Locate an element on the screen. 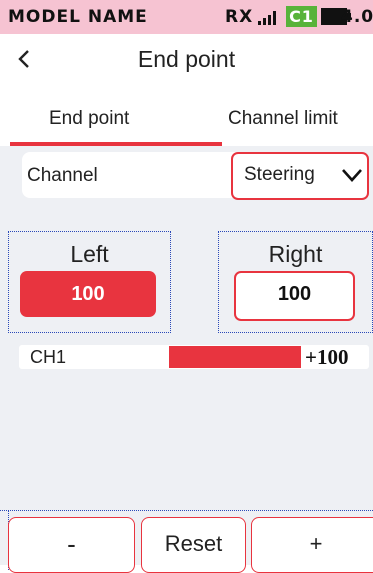  channel-badge: C1 is located at coordinates (301, 16).